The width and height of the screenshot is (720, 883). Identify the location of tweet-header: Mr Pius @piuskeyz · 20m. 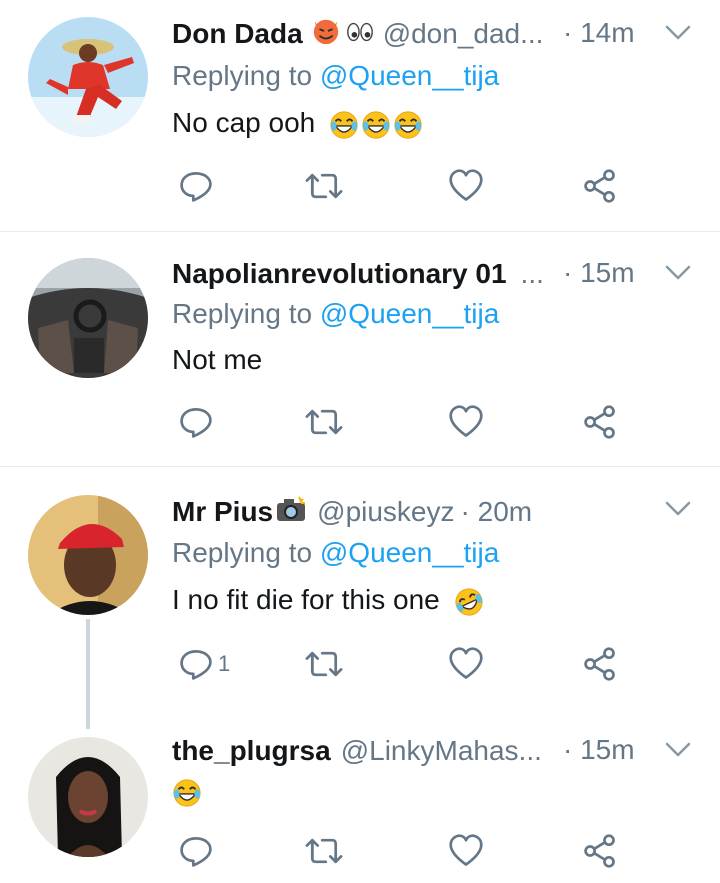
(352, 512).